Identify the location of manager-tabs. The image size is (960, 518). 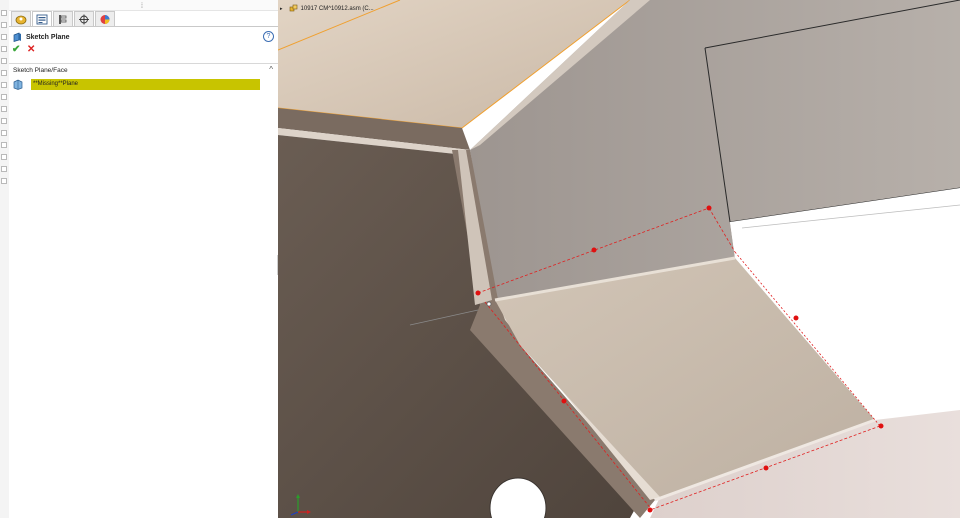
(63, 19).